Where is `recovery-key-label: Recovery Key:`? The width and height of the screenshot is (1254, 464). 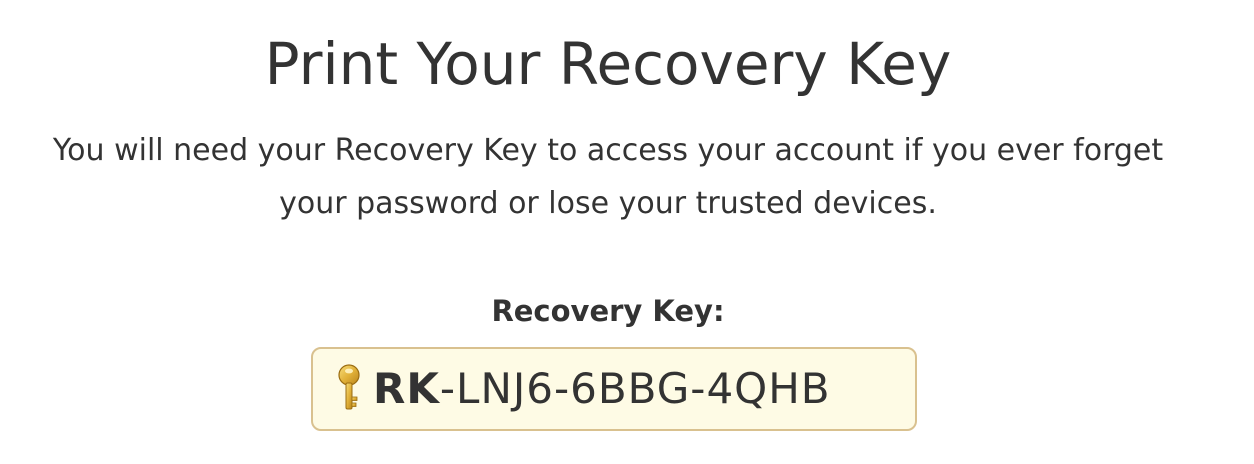
recovery-key-label: Recovery Key: is located at coordinates (608, 311).